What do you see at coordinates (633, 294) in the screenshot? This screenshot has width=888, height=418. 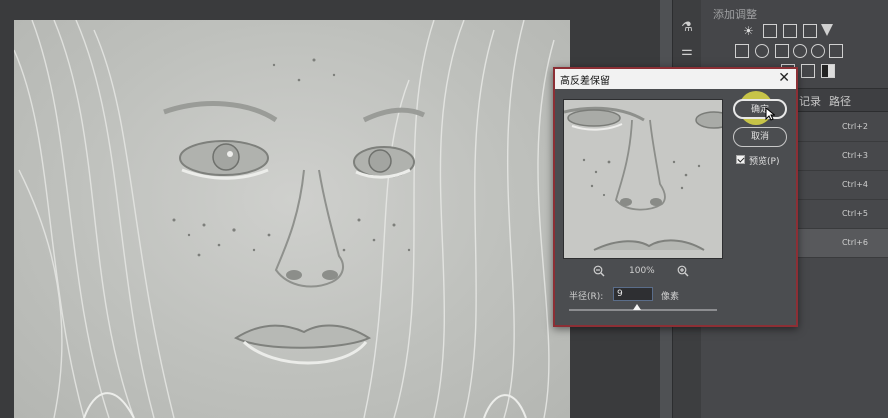 I see `radius-input` at bounding box center [633, 294].